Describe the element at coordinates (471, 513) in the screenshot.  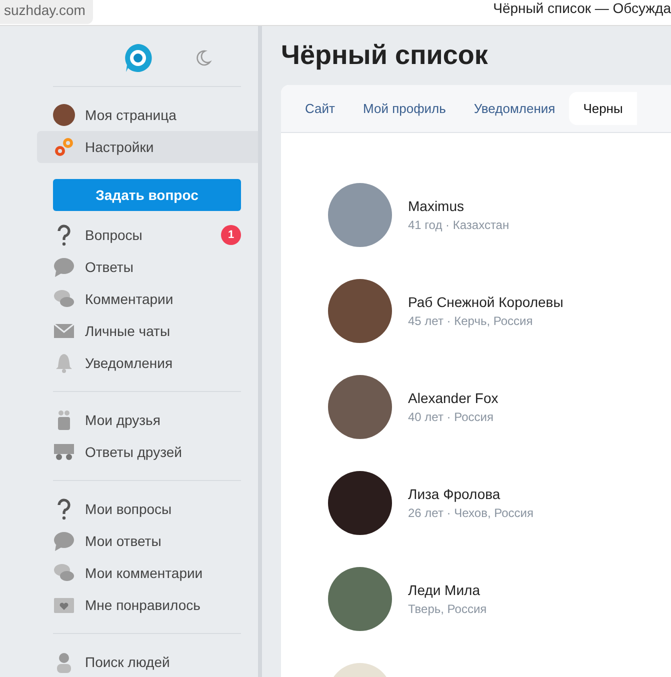
I see `user-details: 26 лет · Чехов, Россия` at that location.